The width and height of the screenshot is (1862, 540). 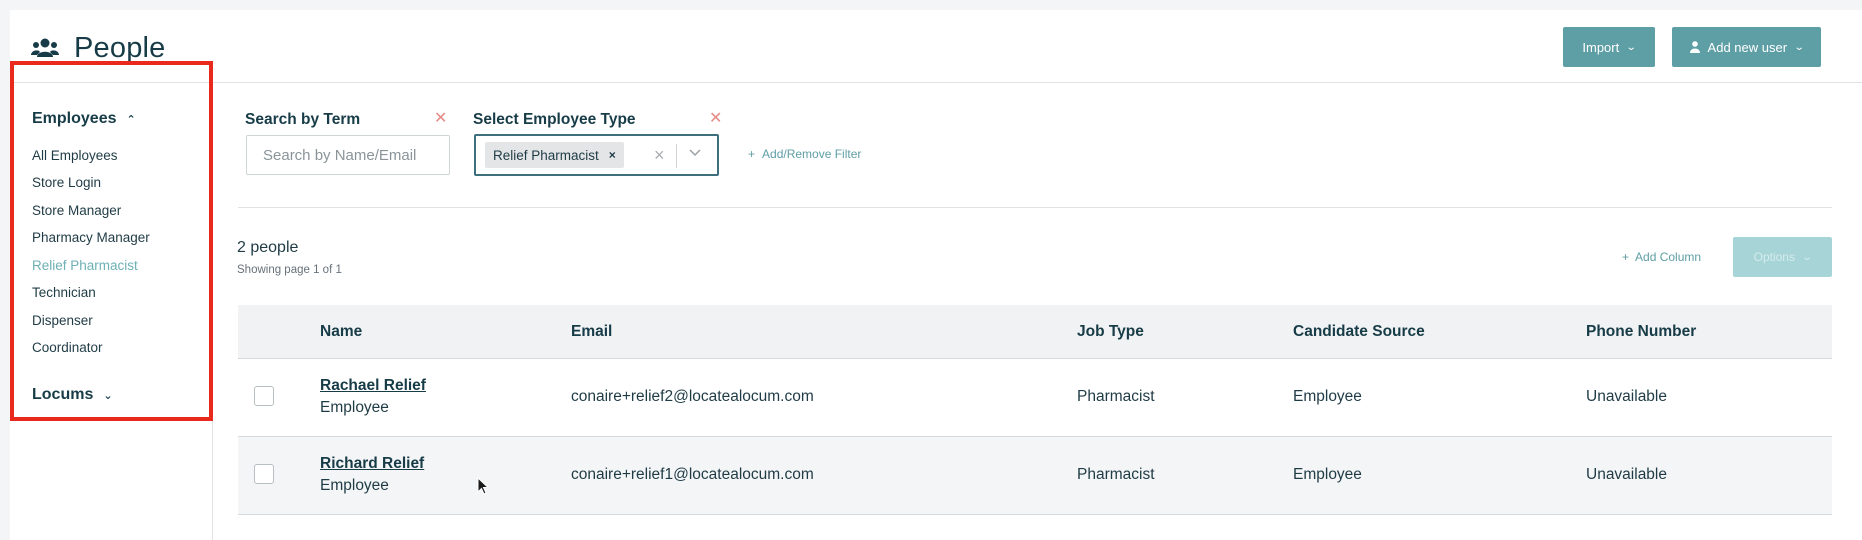 I want to click on page-header: People Import ⌄ Add new user ⌄, so click(x=936, y=46).